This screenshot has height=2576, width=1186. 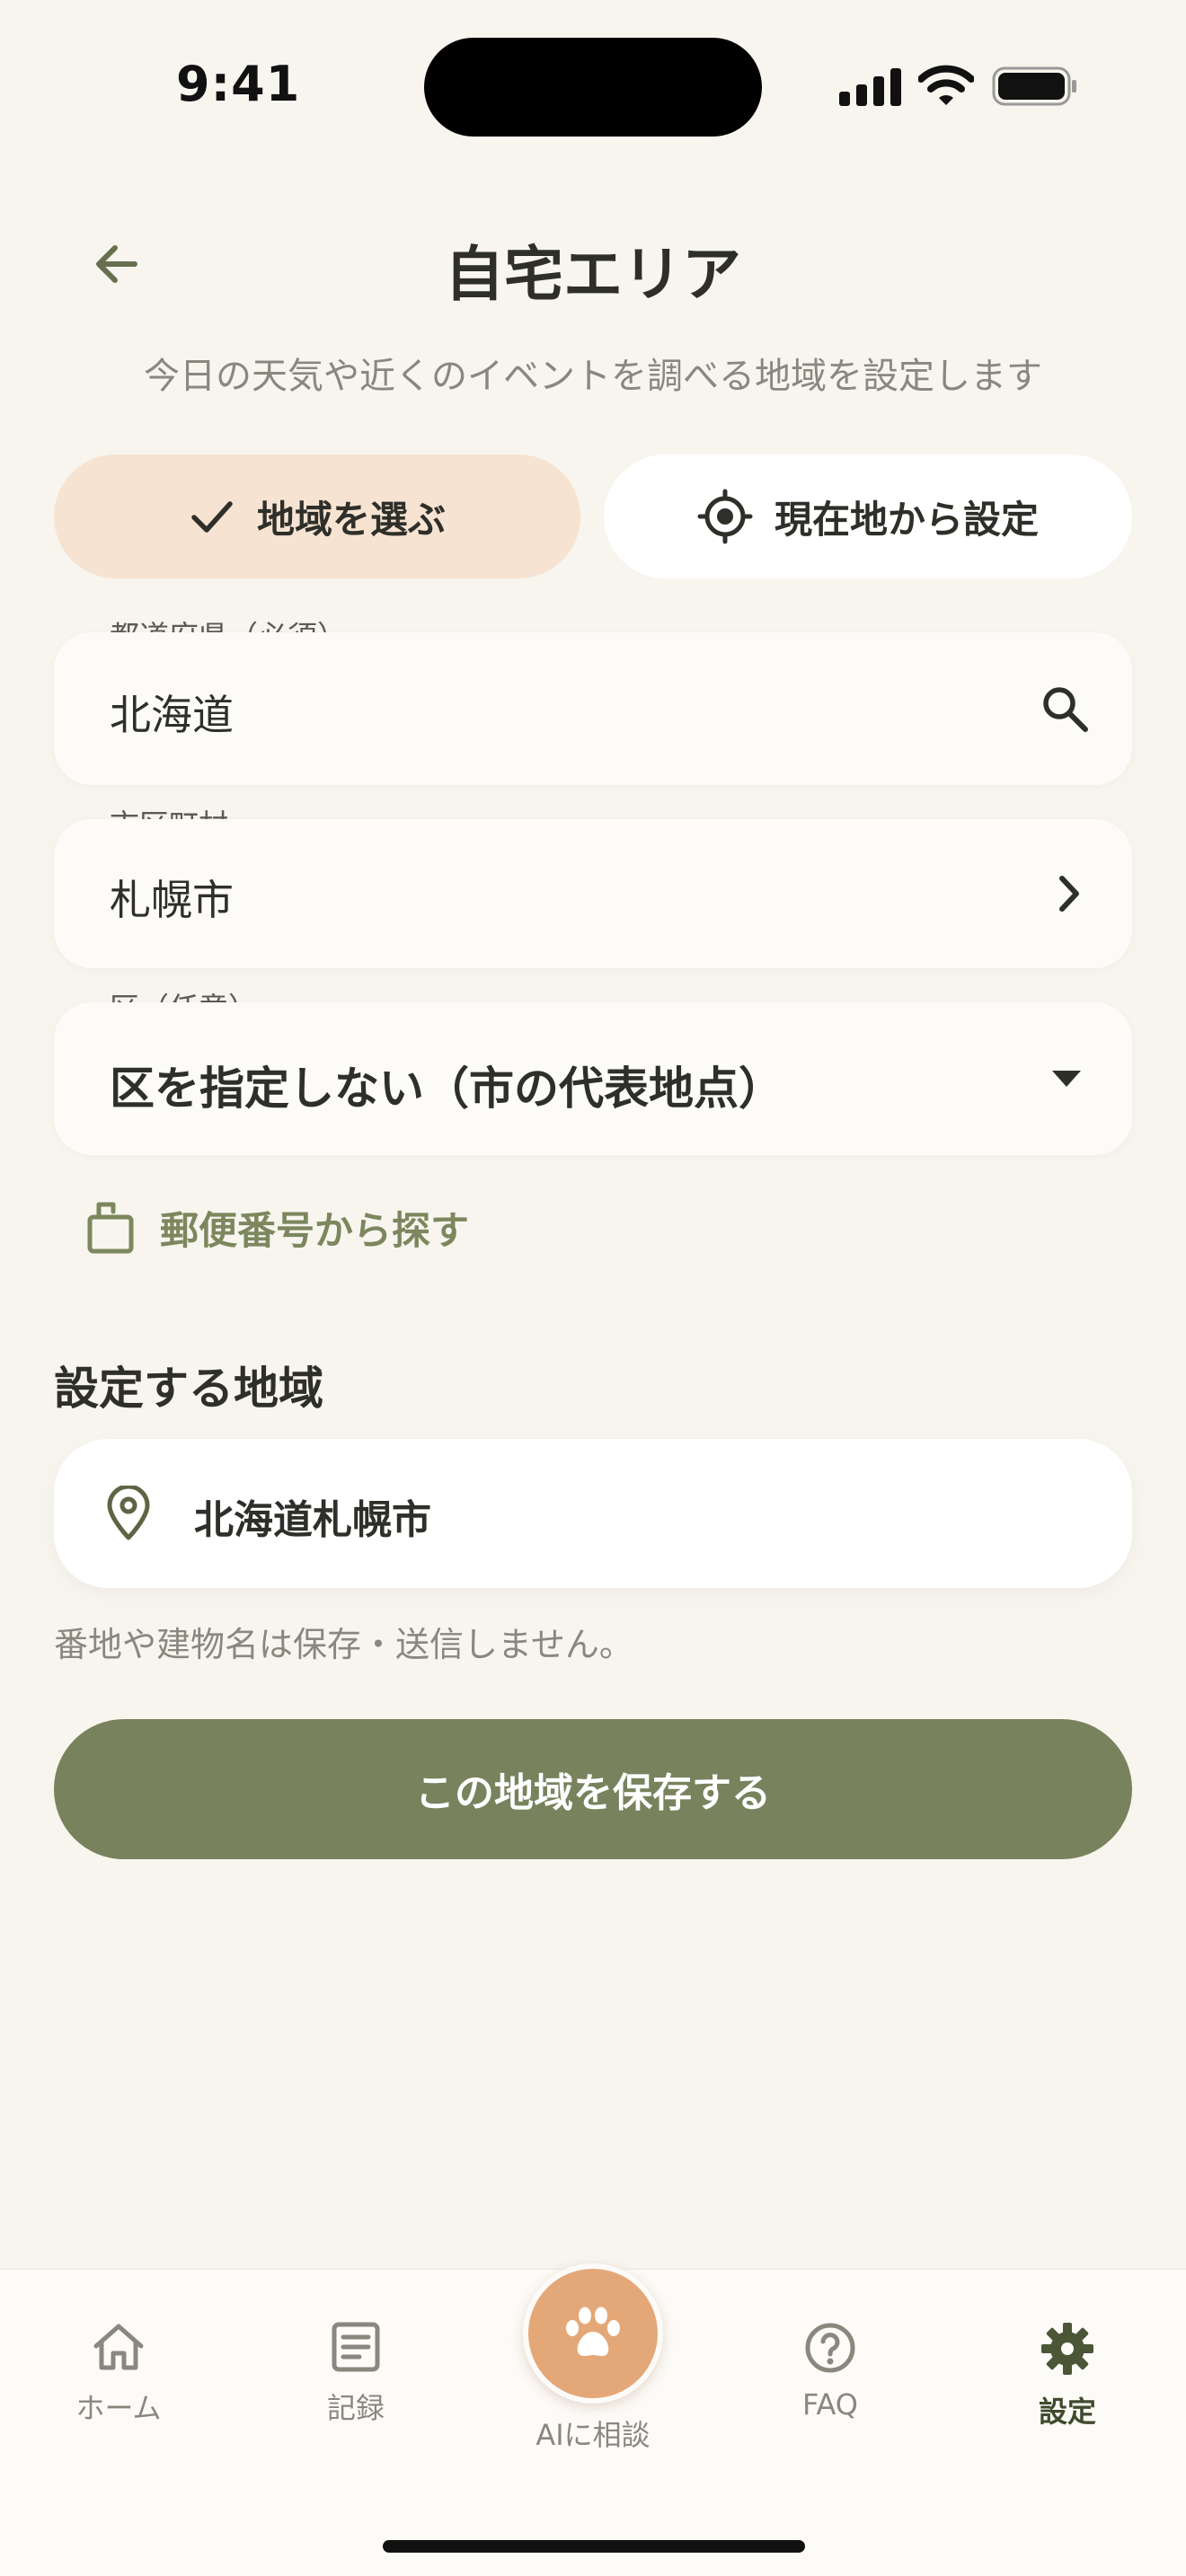 I want to click on tab-faq-label: FAQ, so click(x=830, y=2404).